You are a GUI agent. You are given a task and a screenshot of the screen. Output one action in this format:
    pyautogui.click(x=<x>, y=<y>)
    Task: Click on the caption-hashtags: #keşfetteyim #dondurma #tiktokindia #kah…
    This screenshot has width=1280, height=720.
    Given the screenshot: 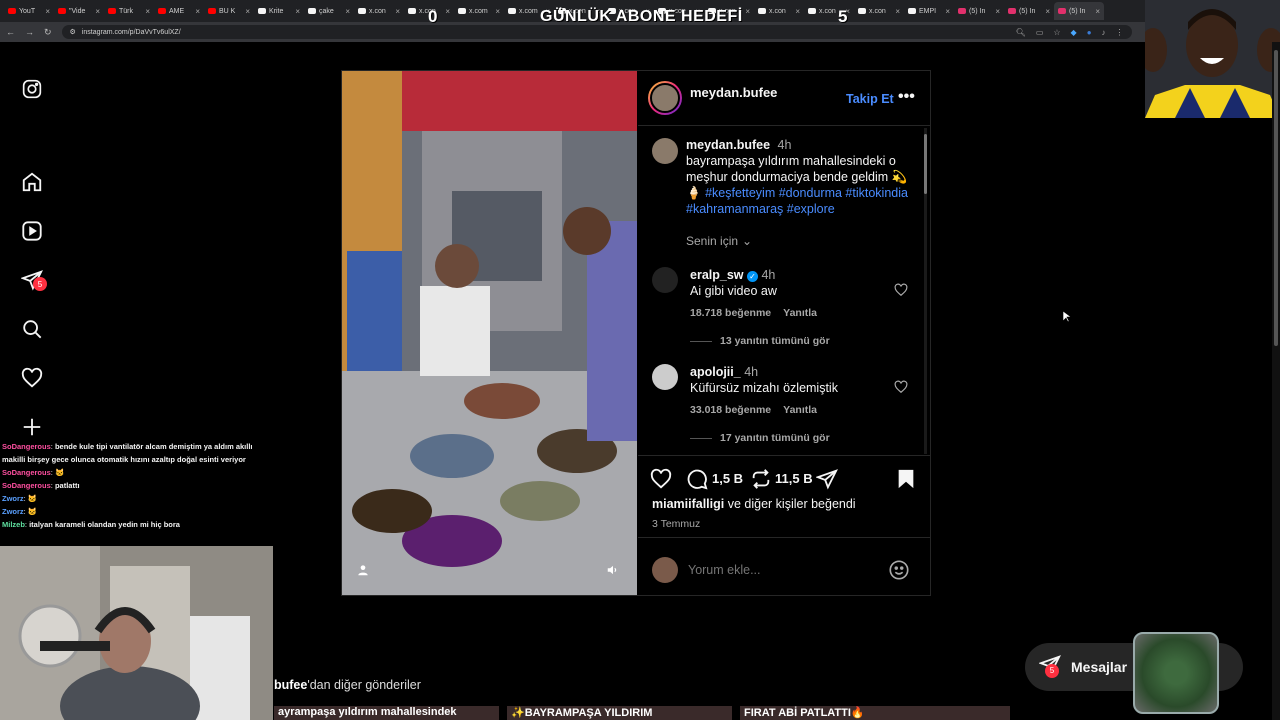 What is the action you would take?
    pyautogui.click(x=797, y=201)
    